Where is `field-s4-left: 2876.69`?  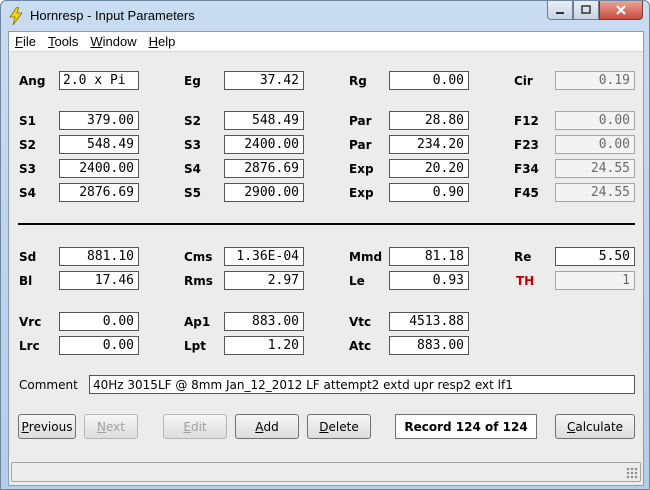
field-s4-left: 2876.69 is located at coordinates (99, 192).